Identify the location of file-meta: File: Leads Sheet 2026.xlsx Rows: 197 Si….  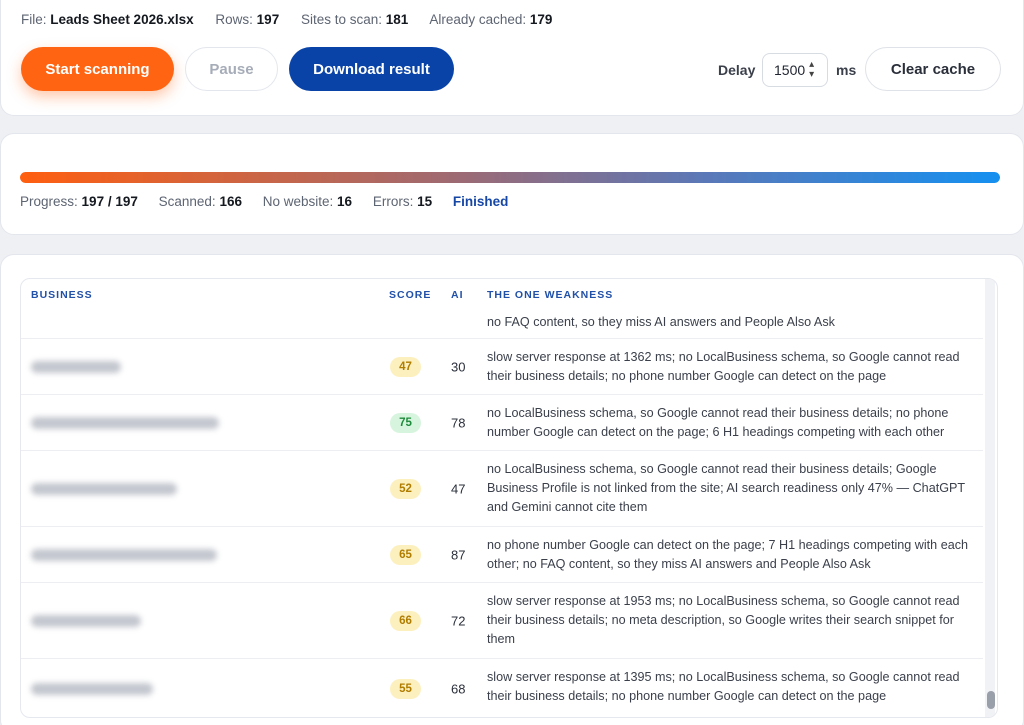
(295, 19).